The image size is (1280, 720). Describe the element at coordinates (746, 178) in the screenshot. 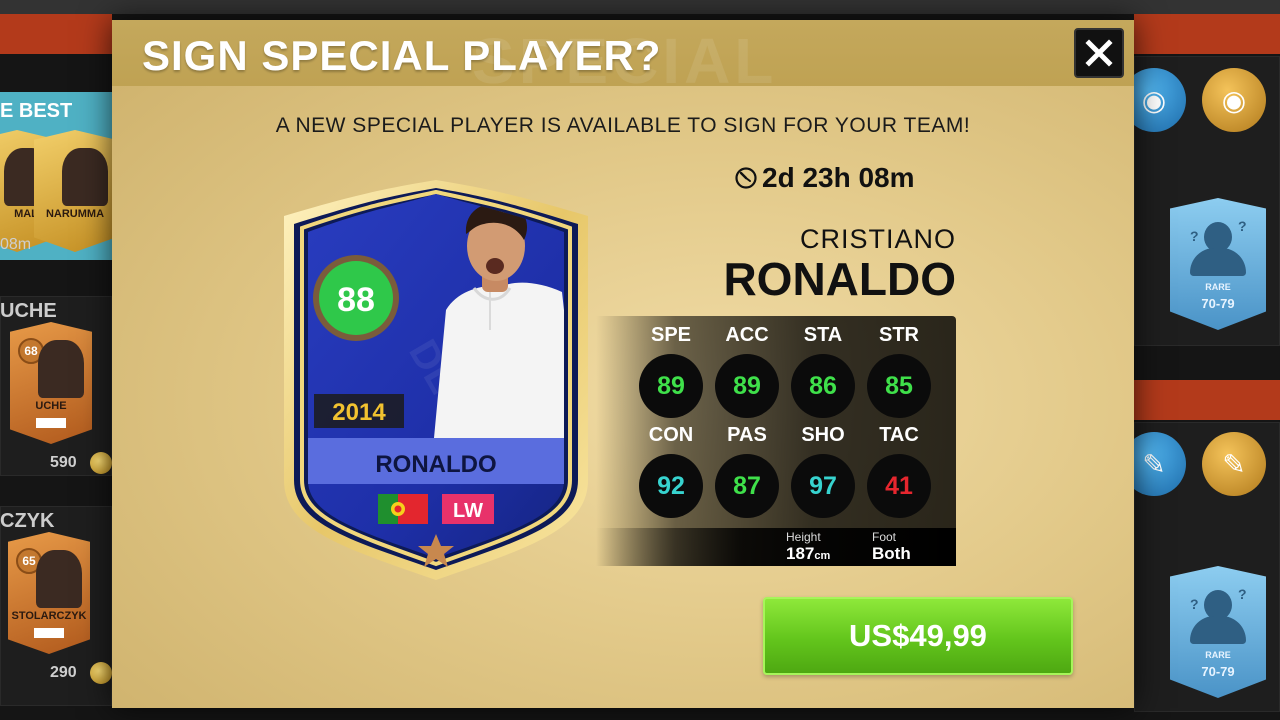

I see `clock-icon` at that location.